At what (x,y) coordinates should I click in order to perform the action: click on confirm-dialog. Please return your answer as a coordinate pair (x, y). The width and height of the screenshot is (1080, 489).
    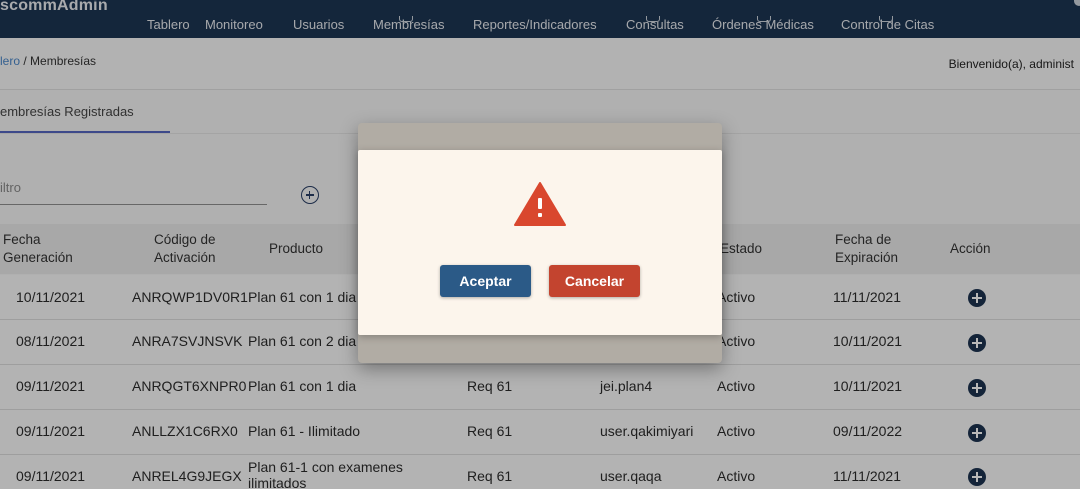
    Looking at the image, I should click on (540, 242).